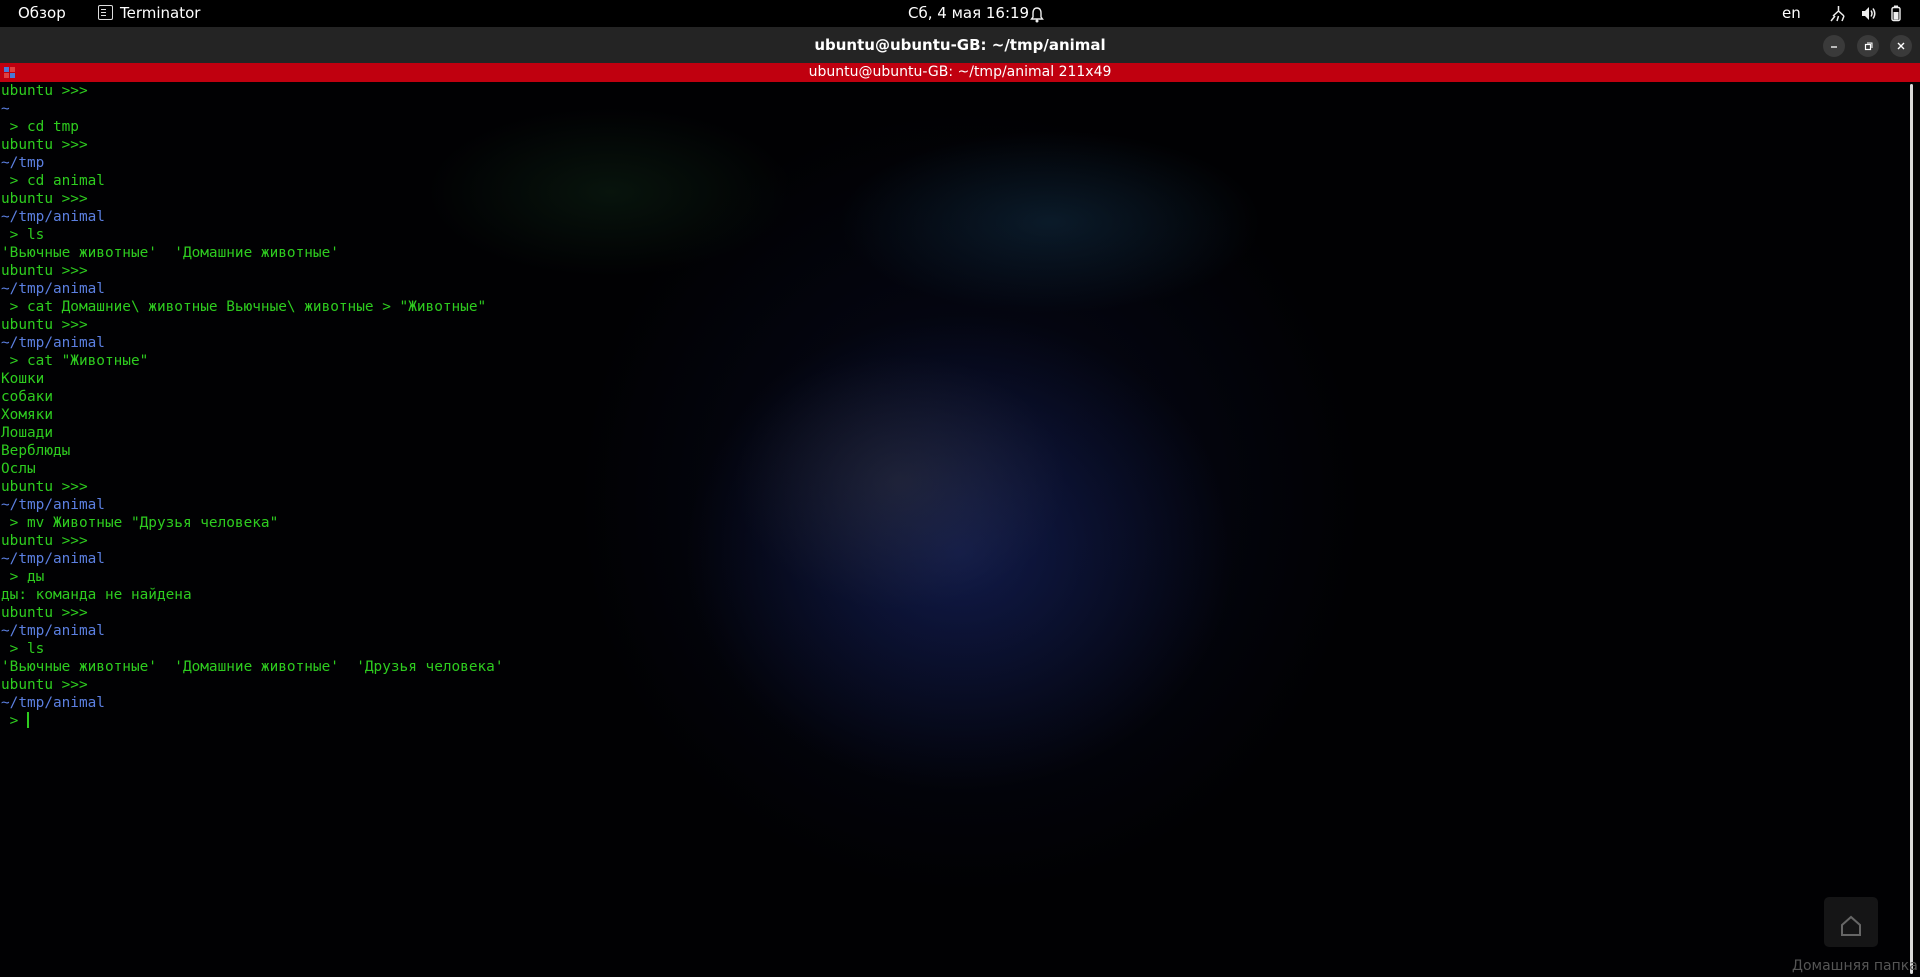 This screenshot has height=977, width=1920. Describe the element at coordinates (252, 721) in the screenshot. I see `terminal-input-line: >` at that location.